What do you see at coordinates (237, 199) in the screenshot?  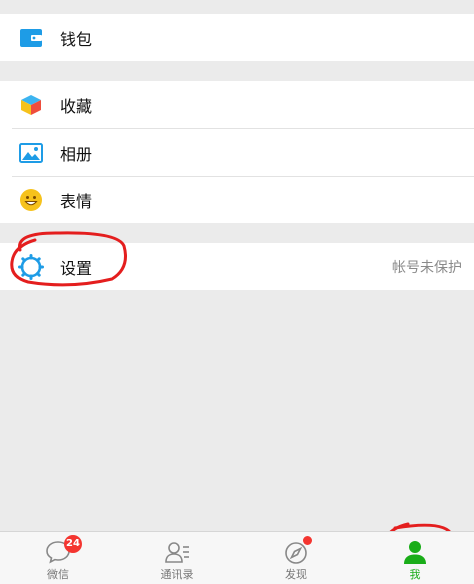 I see `menu-item-stickers: 表情` at bounding box center [237, 199].